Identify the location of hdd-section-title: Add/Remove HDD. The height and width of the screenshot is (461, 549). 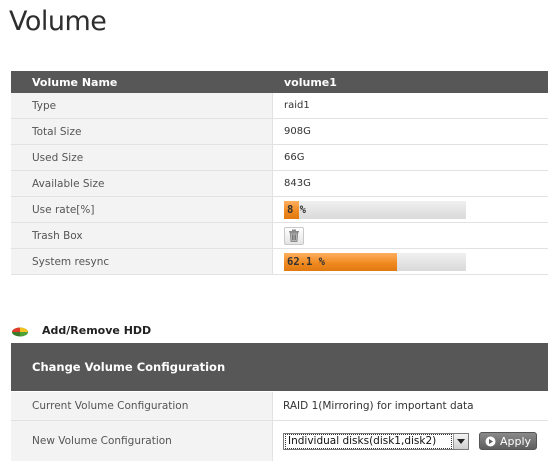
(81, 330).